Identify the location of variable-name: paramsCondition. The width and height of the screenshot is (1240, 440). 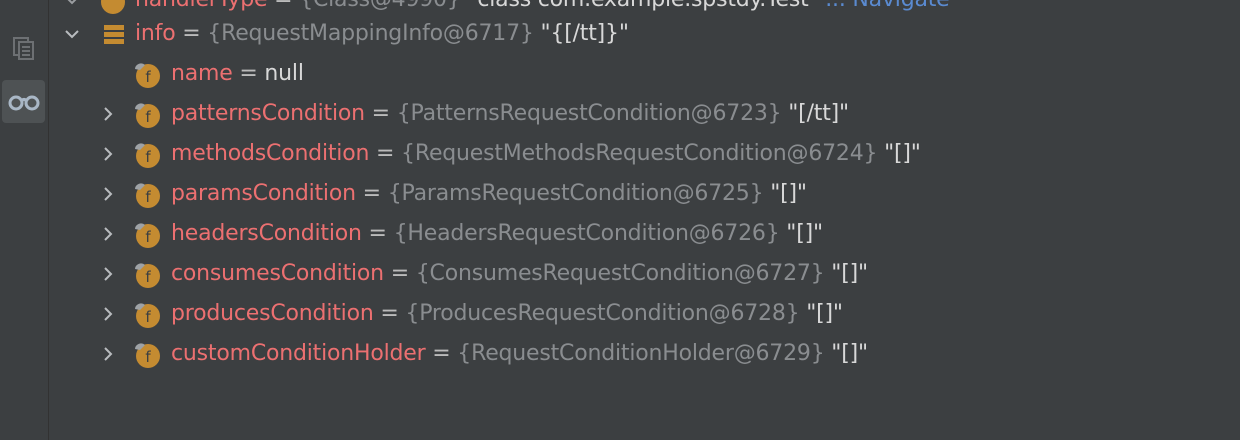
(263, 193).